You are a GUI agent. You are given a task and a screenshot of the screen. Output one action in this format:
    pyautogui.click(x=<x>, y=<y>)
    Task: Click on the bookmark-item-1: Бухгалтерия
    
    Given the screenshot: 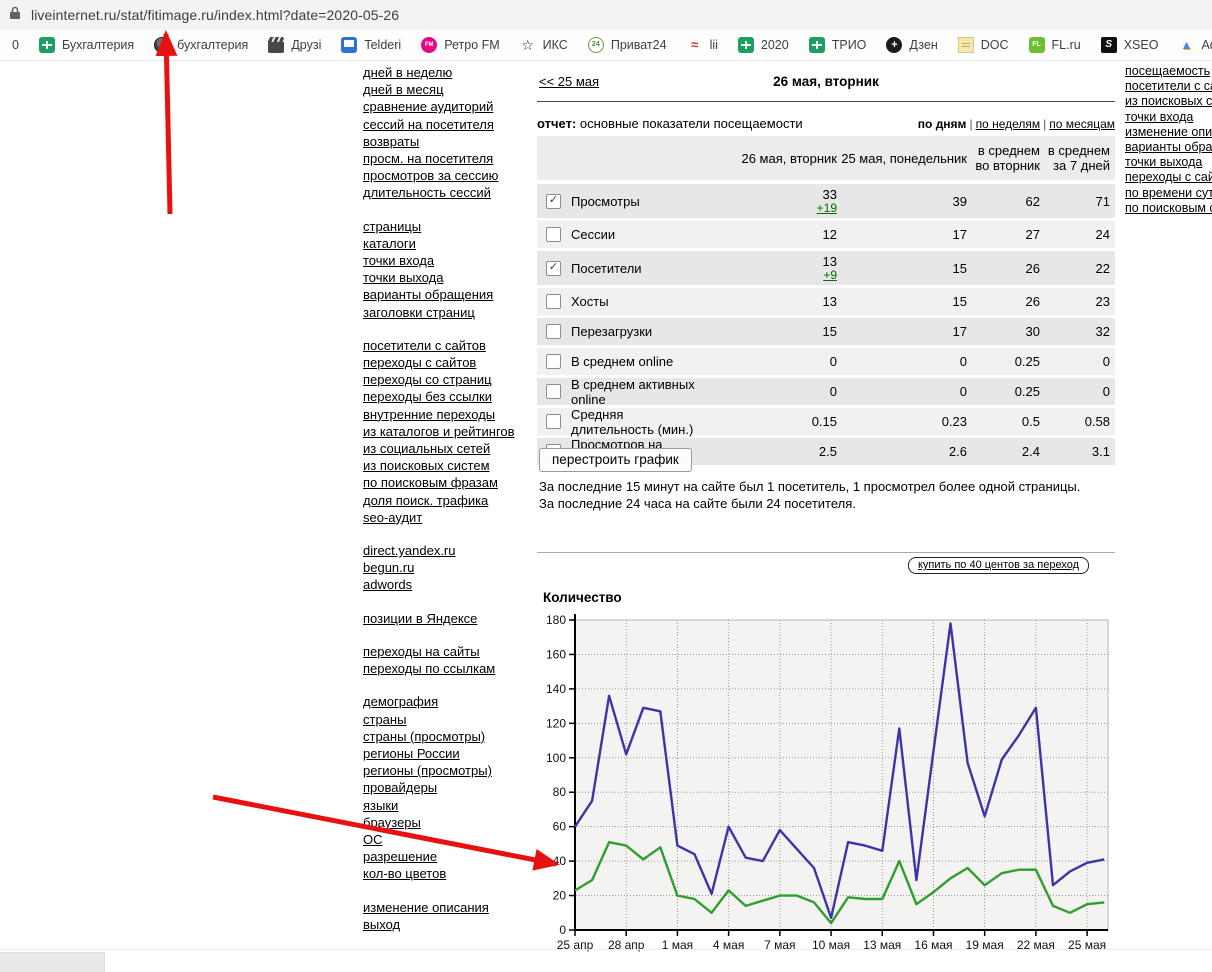 What is the action you would take?
    pyautogui.click(x=86, y=45)
    